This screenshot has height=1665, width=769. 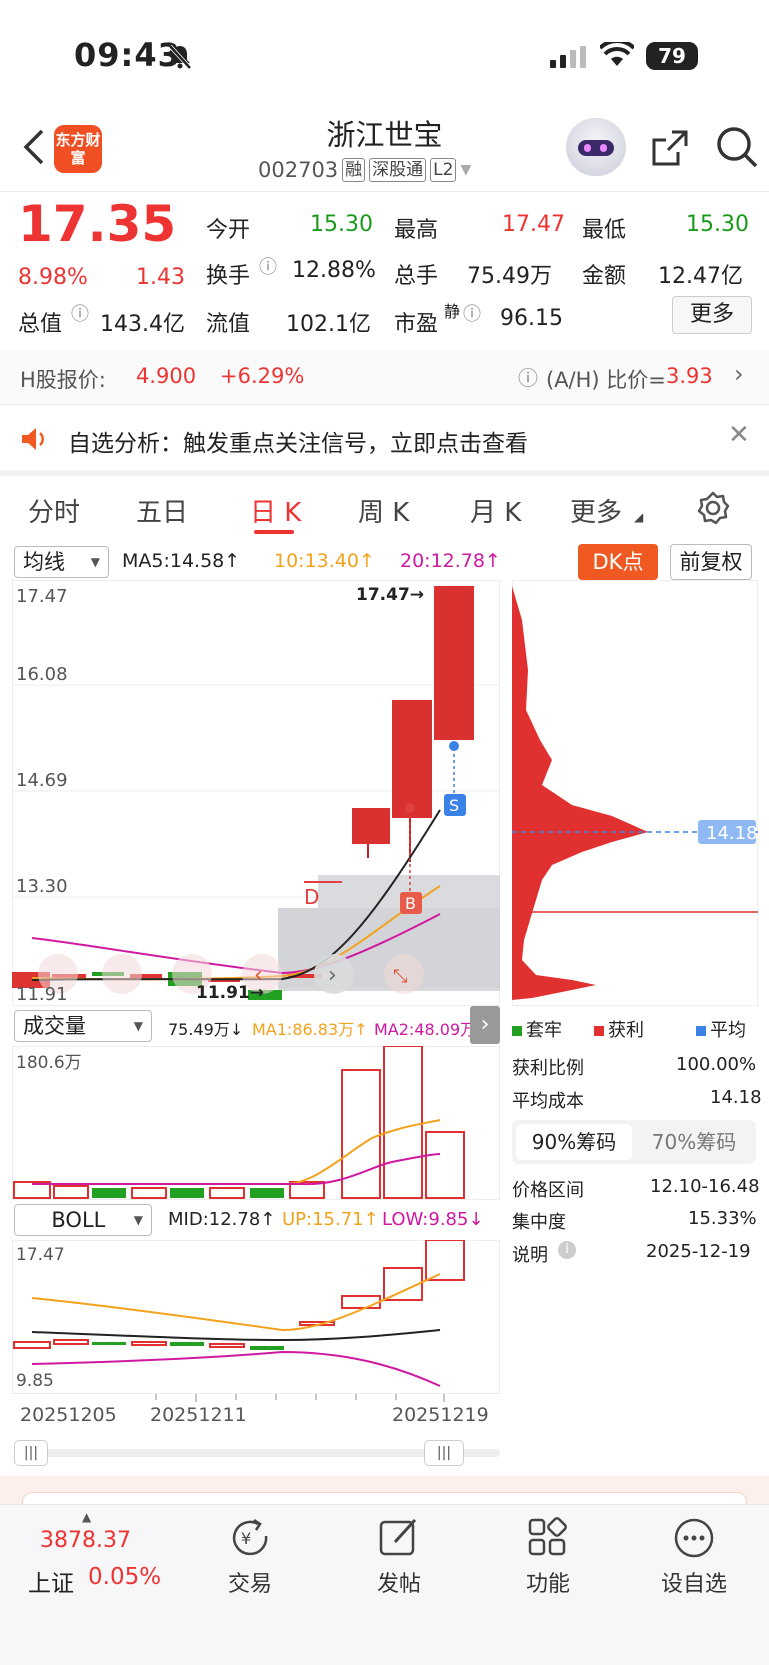 What do you see at coordinates (596, 147) in the screenshot?
I see `robot-assistant-icon` at bounding box center [596, 147].